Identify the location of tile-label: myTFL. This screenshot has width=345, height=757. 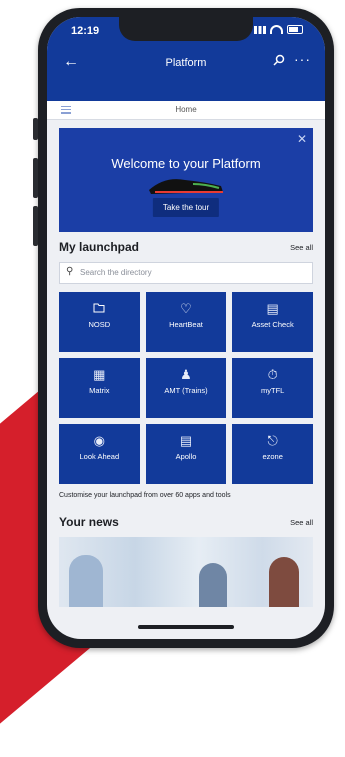
(272, 390).